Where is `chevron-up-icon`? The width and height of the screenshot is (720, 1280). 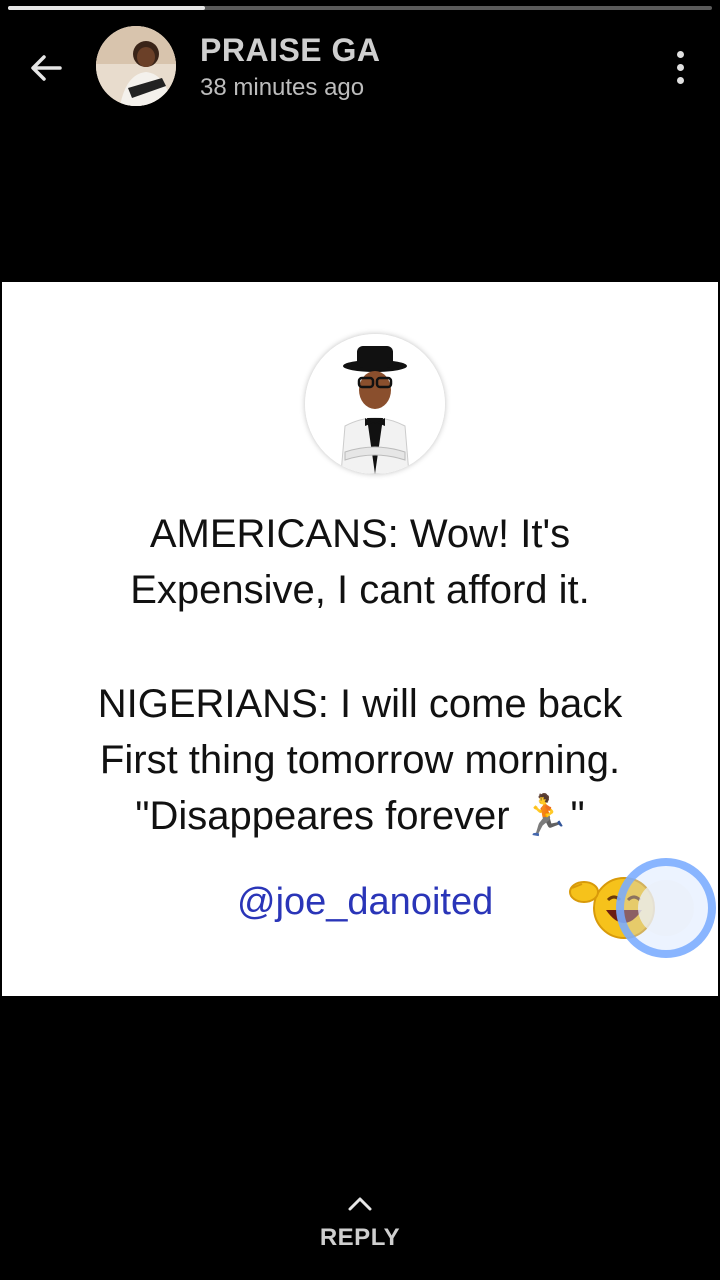 chevron-up-icon is located at coordinates (360, 1204).